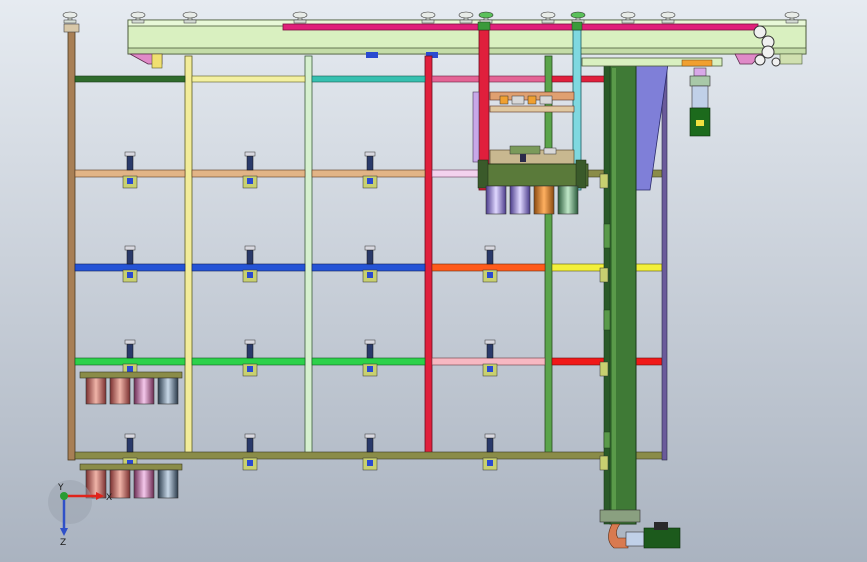  Describe the element at coordinates (188, 256) in the screenshot. I see `post-yellow` at that location.